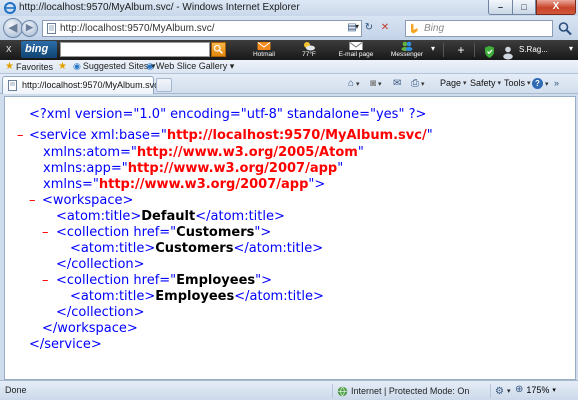 Image resolution: width=578 pixels, height=400 pixels. What do you see at coordinates (356, 54) in the screenshot?
I see `email-page-label: E-mail page` at bounding box center [356, 54].